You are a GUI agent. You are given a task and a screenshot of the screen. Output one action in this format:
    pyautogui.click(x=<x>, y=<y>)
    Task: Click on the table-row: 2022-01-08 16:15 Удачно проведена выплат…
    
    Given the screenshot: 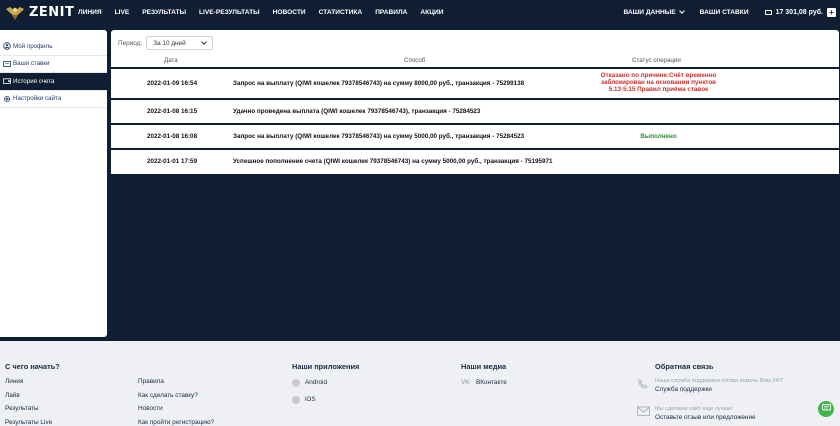 What is the action you would take?
    pyautogui.click(x=475, y=110)
    